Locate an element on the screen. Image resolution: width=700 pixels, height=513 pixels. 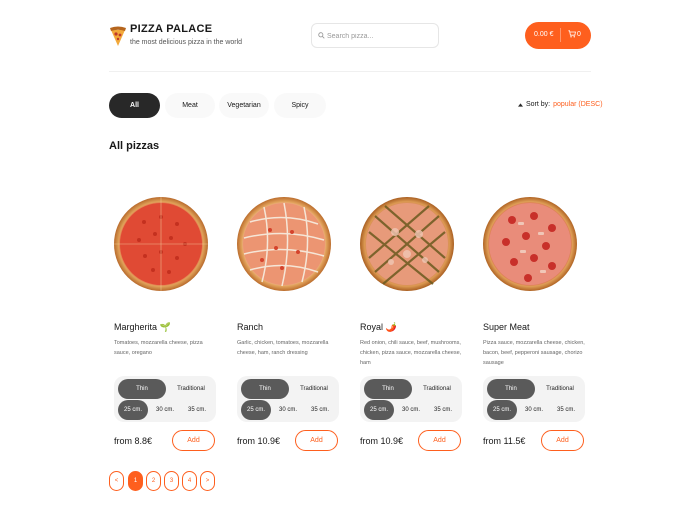
pizza-name: Super Meat is located at coordinates (506, 327).